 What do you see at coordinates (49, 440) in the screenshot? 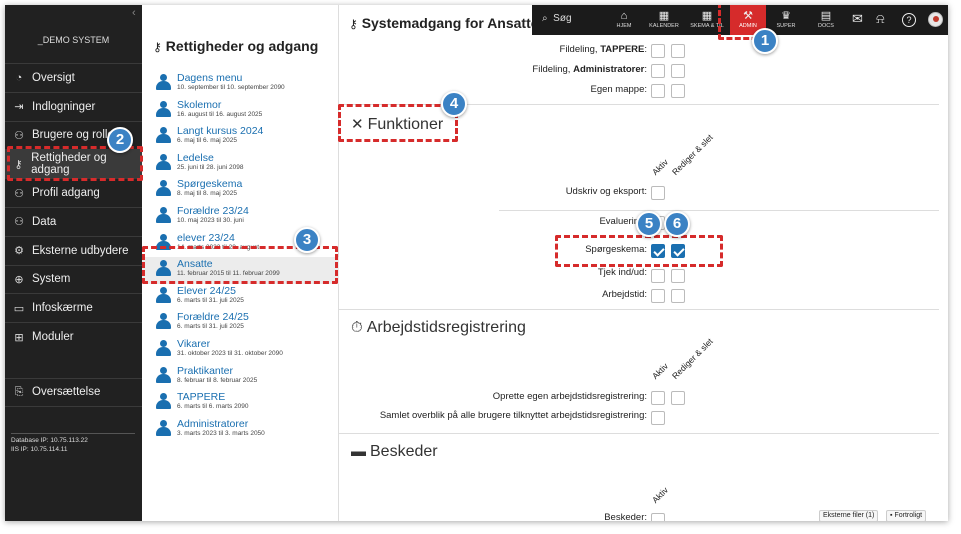
I see `db-ip: Database IP: 10.75.113.22` at bounding box center [49, 440].